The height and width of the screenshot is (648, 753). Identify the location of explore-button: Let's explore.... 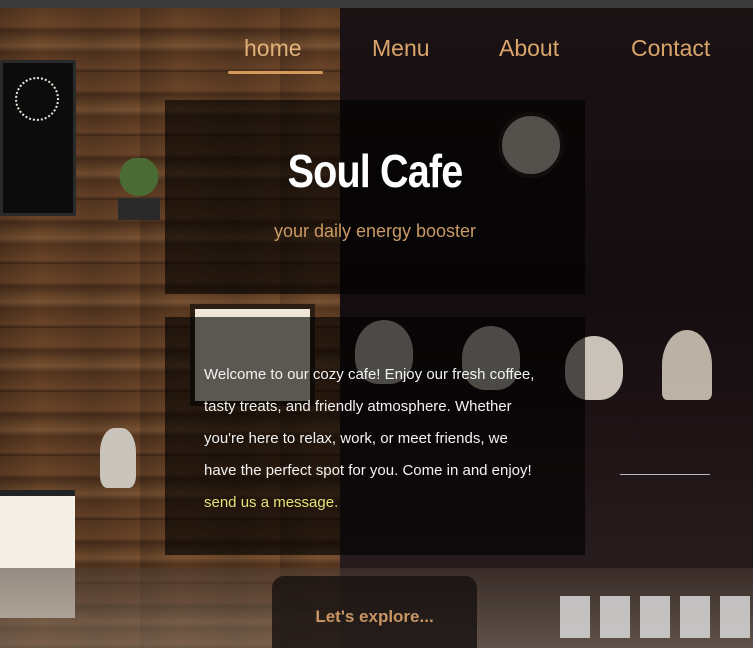
(374, 617).